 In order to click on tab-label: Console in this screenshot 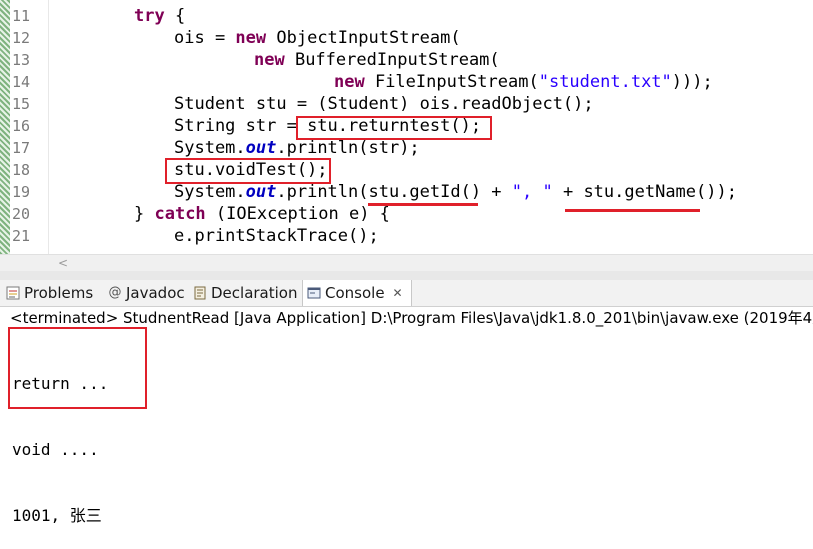, I will do `click(355, 293)`.